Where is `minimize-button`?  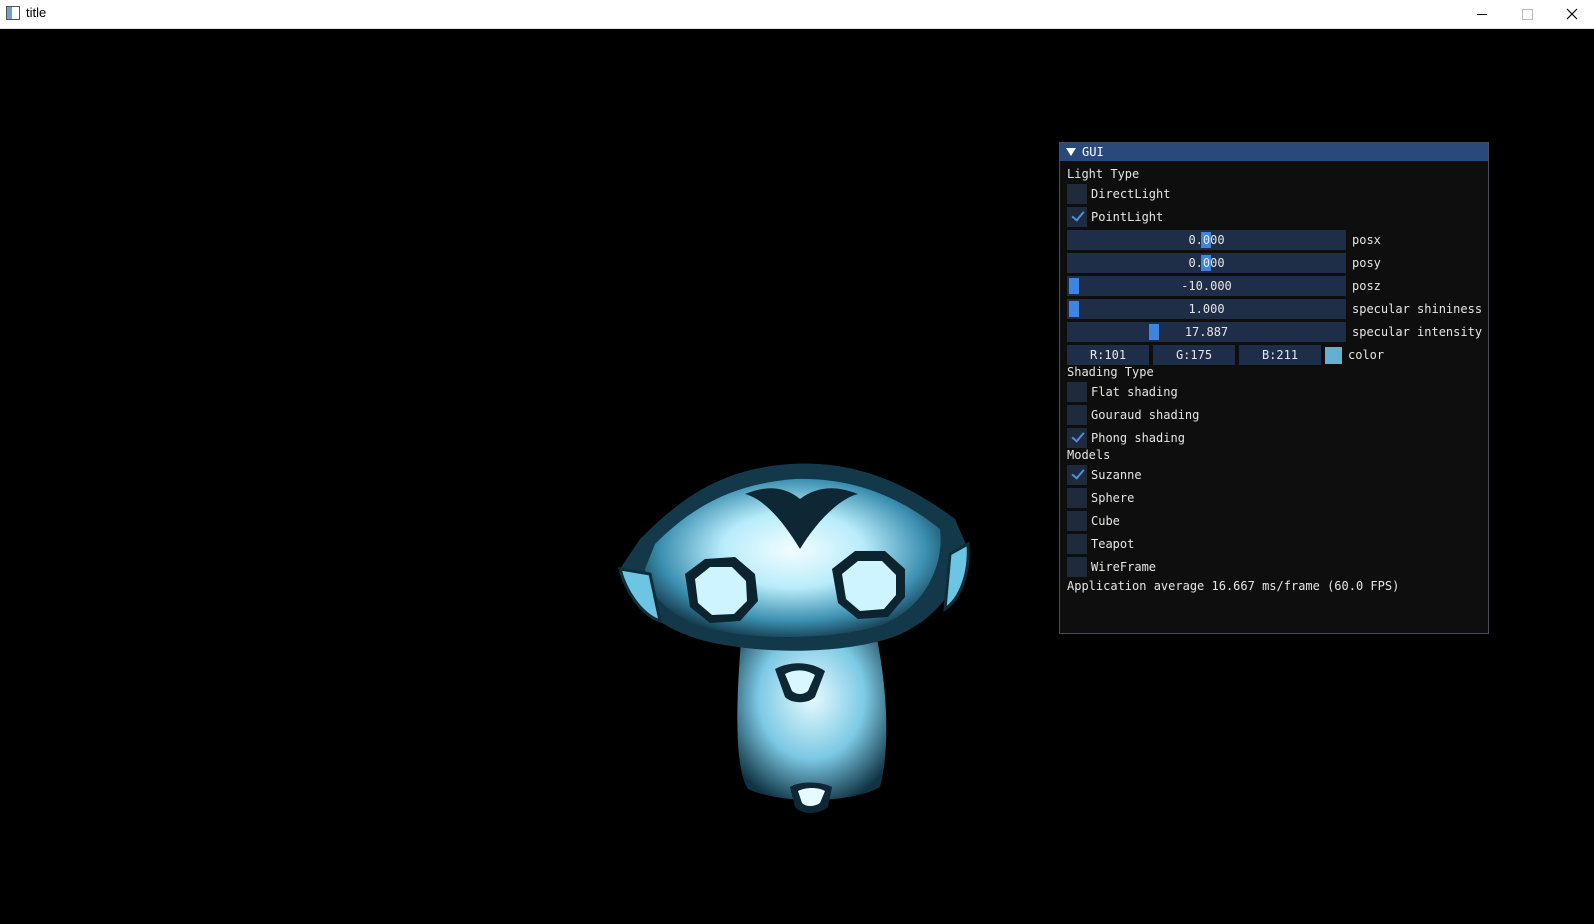
minimize-button is located at coordinates (1482, 14).